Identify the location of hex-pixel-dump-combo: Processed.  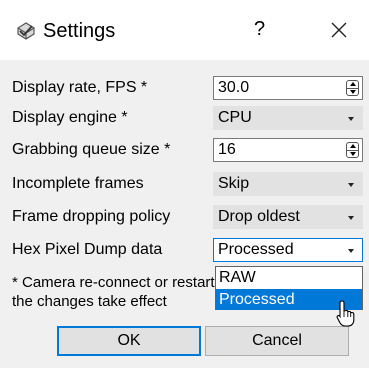
(288, 250).